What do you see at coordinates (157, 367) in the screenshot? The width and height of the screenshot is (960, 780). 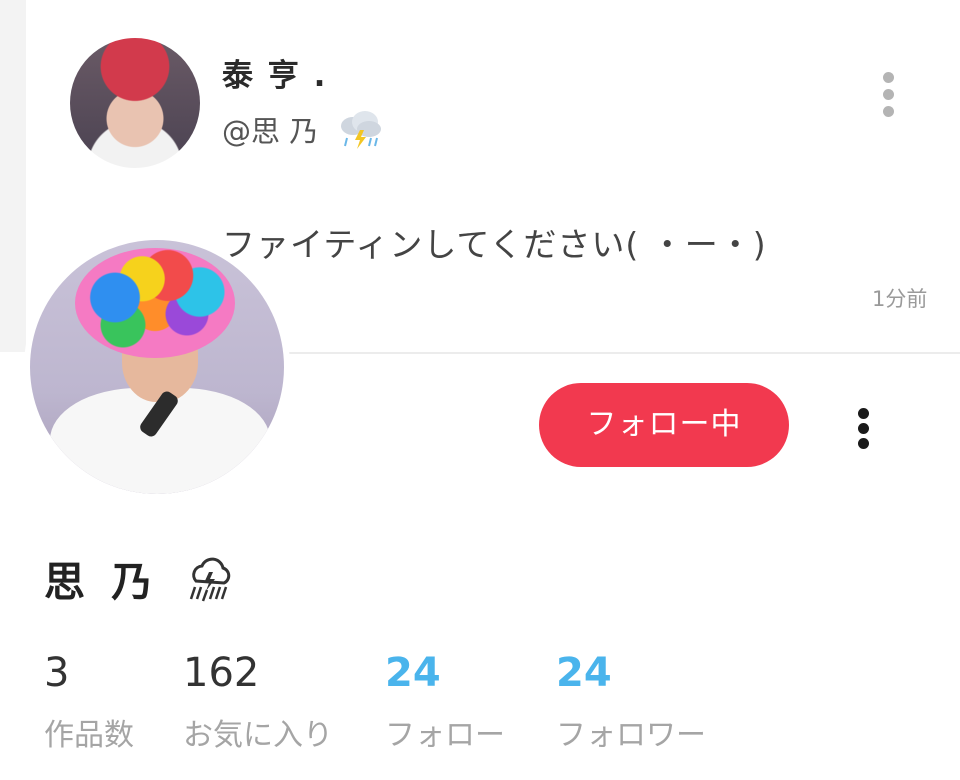 I see `profile-avatar` at bounding box center [157, 367].